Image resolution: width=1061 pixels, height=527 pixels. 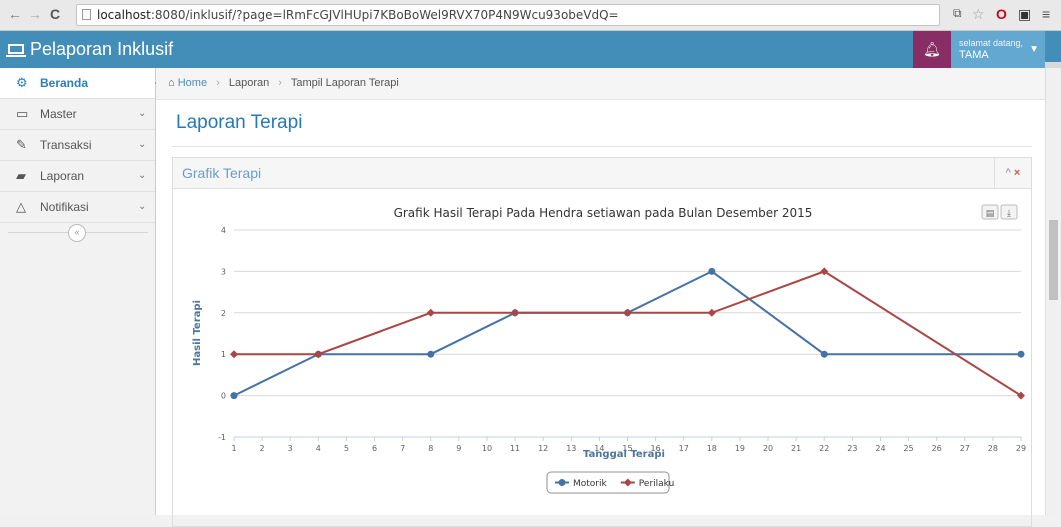 What do you see at coordinates (624, 454) in the screenshot?
I see `x-axis-label: Tanggal Terapi` at bounding box center [624, 454].